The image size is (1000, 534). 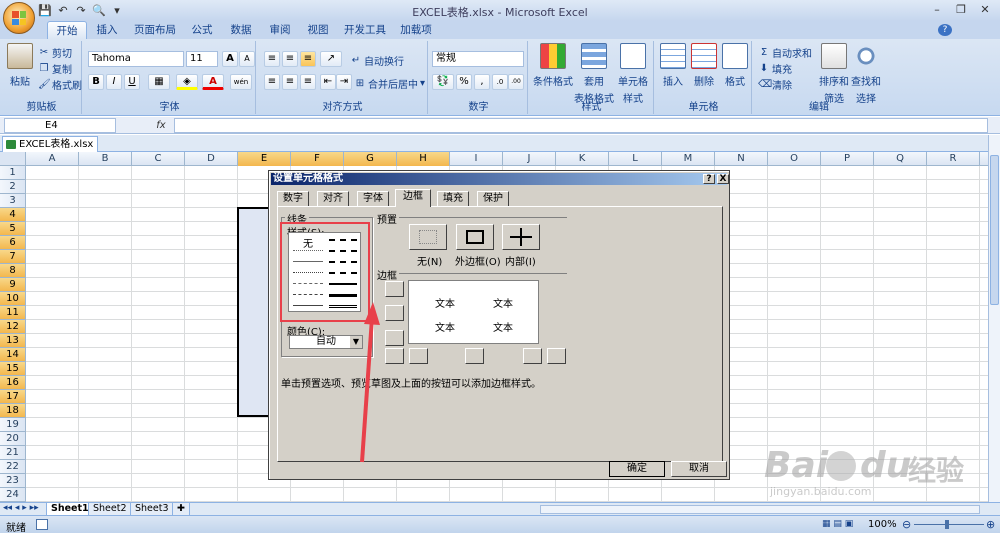 I want to click on dialog-help-button: ?, so click(x=709, y=179).